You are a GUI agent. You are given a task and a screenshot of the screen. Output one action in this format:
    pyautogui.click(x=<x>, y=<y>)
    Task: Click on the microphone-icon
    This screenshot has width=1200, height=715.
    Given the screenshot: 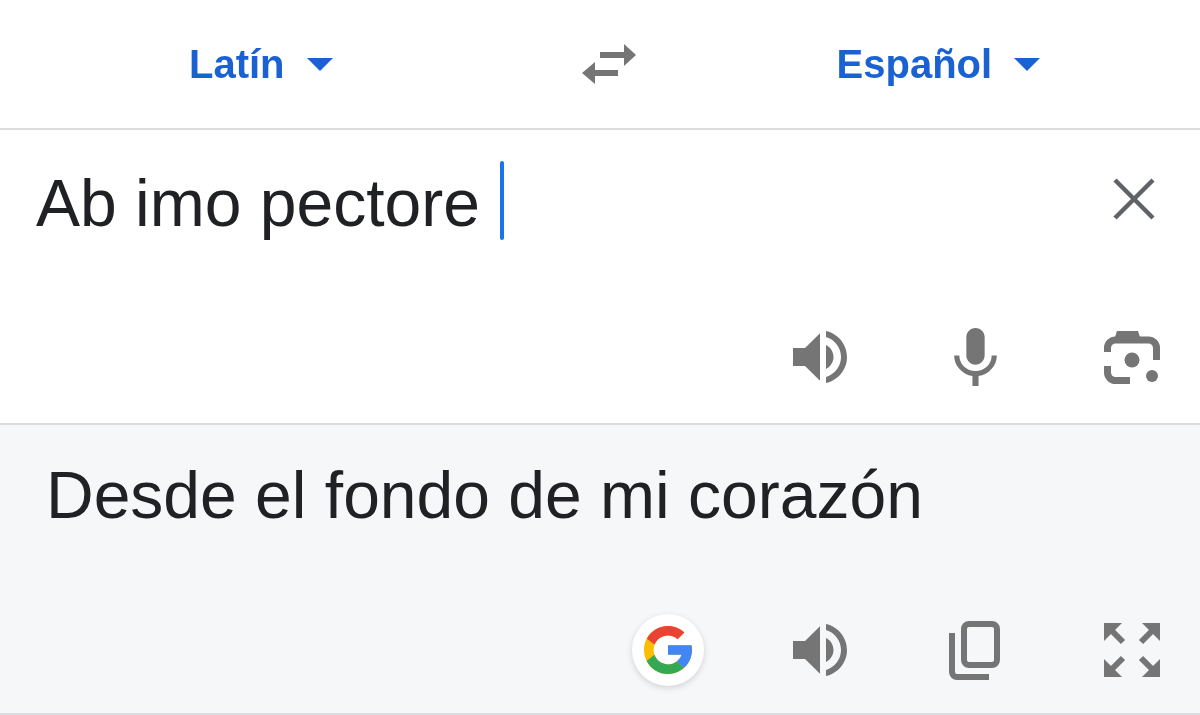 What is the action you would take?
    pyautogui.click(x=975, y=357)
    